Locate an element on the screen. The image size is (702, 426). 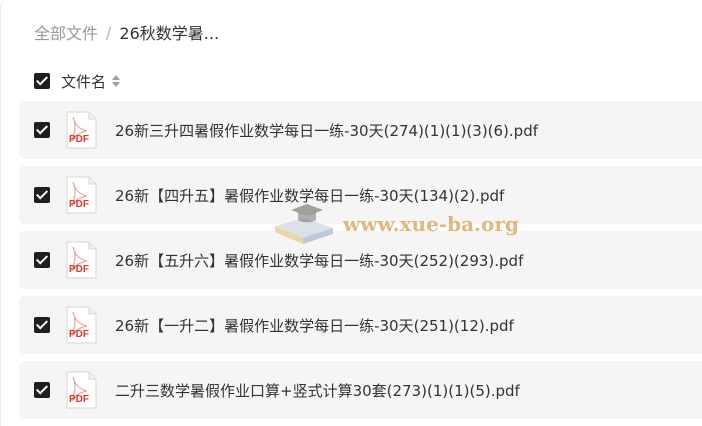
breadcrumb-root-link: 全部文件 is located at coordinates (66, 32).